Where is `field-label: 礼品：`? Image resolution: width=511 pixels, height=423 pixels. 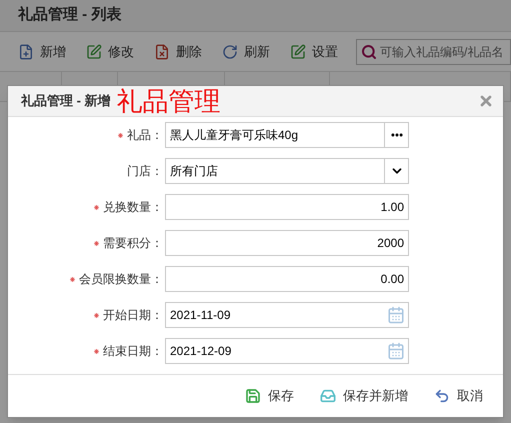
field-label: 礼品： is located at coordinates (145, 135).